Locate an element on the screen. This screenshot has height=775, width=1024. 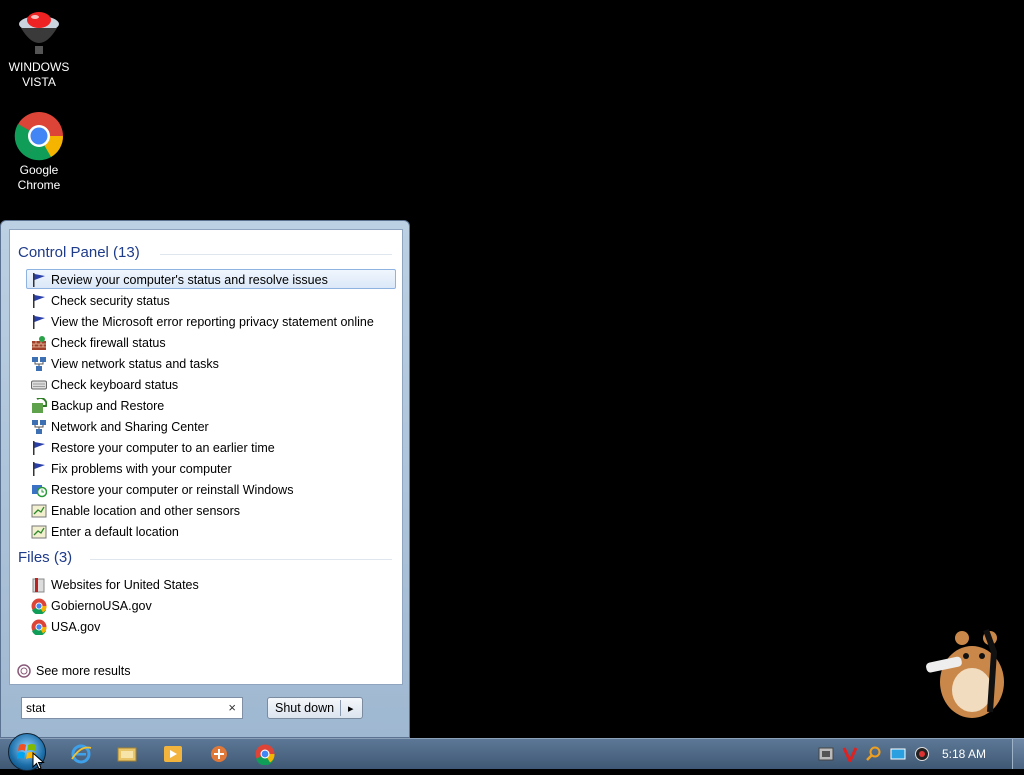
start-search-box: × is located at coordinates (132, 708).